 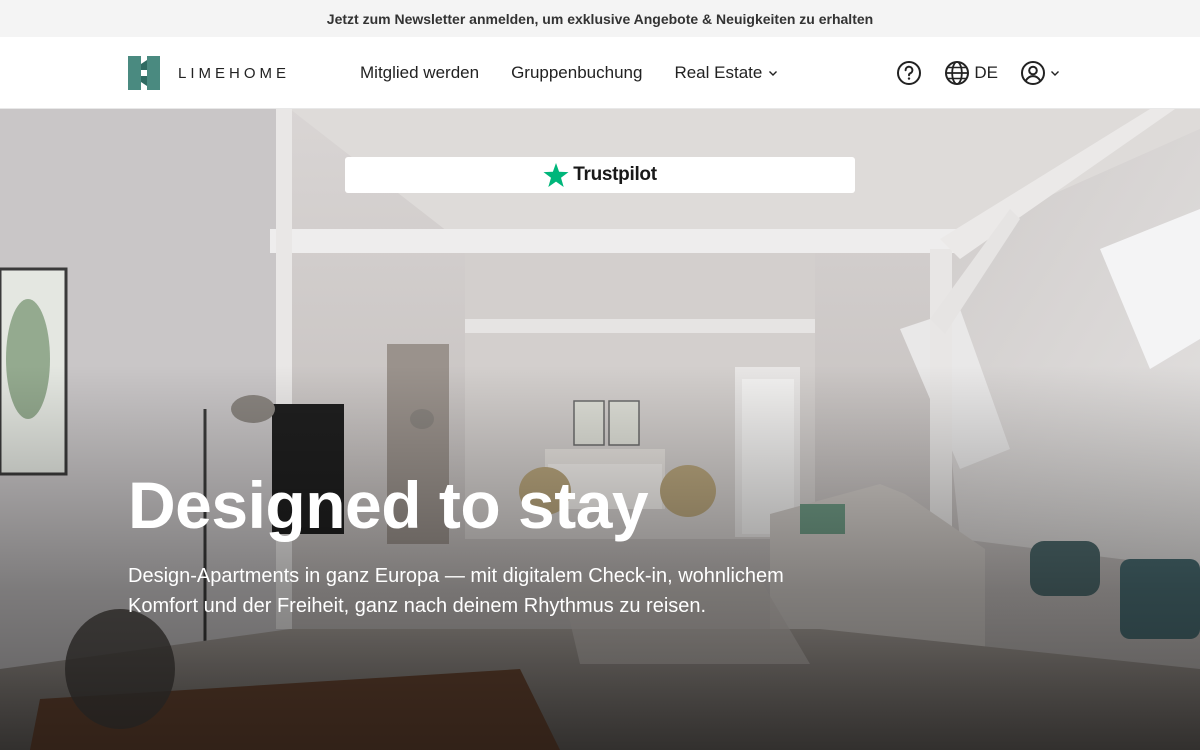 I want to click on account-menu, so click(x=1040, y=73).